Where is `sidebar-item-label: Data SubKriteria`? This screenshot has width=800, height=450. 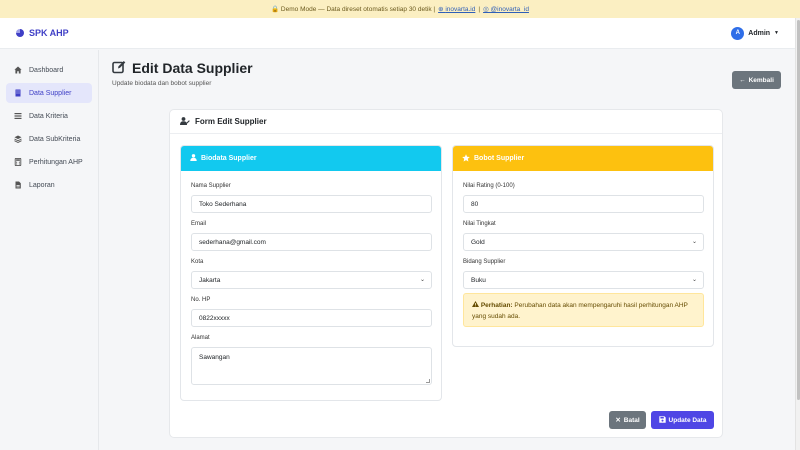 sidebar-item-label: Data SubKriteria is located at coordinates (55, 139).